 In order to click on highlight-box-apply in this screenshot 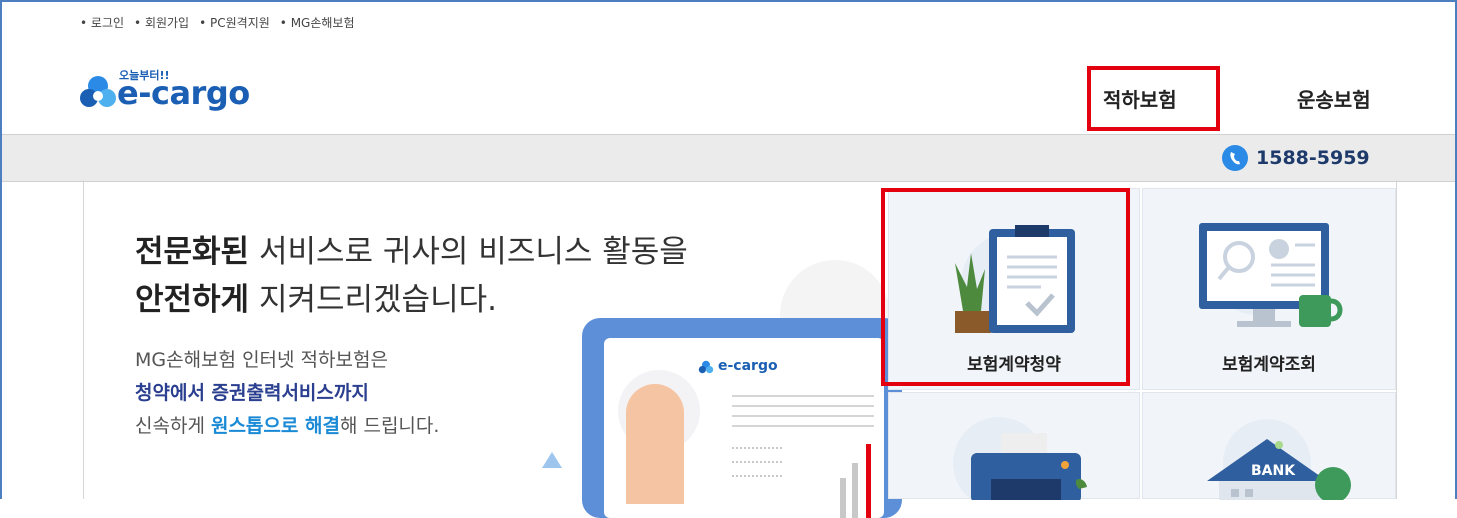, I will do `click(1005, 287)`.